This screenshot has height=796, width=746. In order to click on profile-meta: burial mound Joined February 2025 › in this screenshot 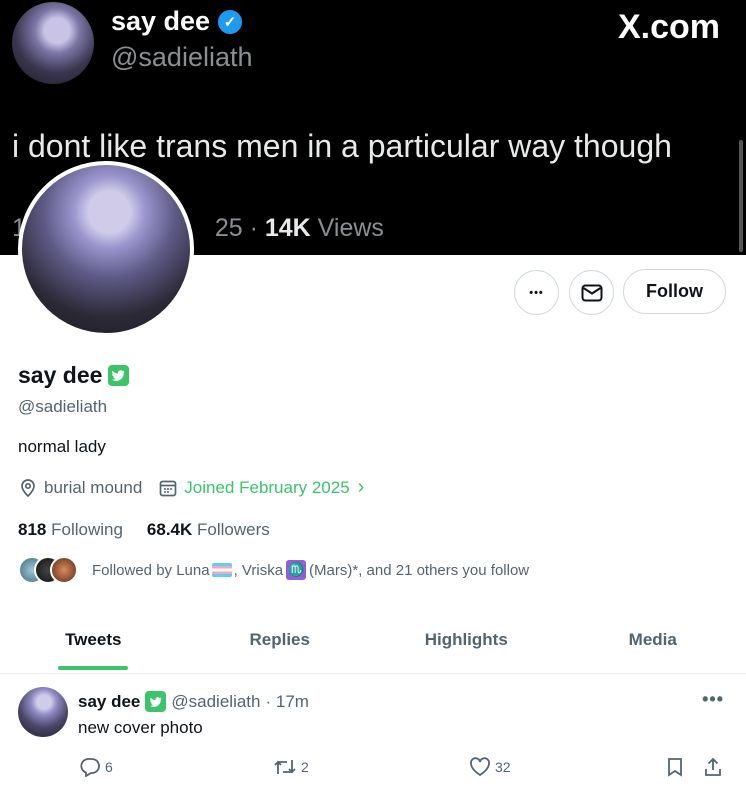, I will do `click(199, 487)`.